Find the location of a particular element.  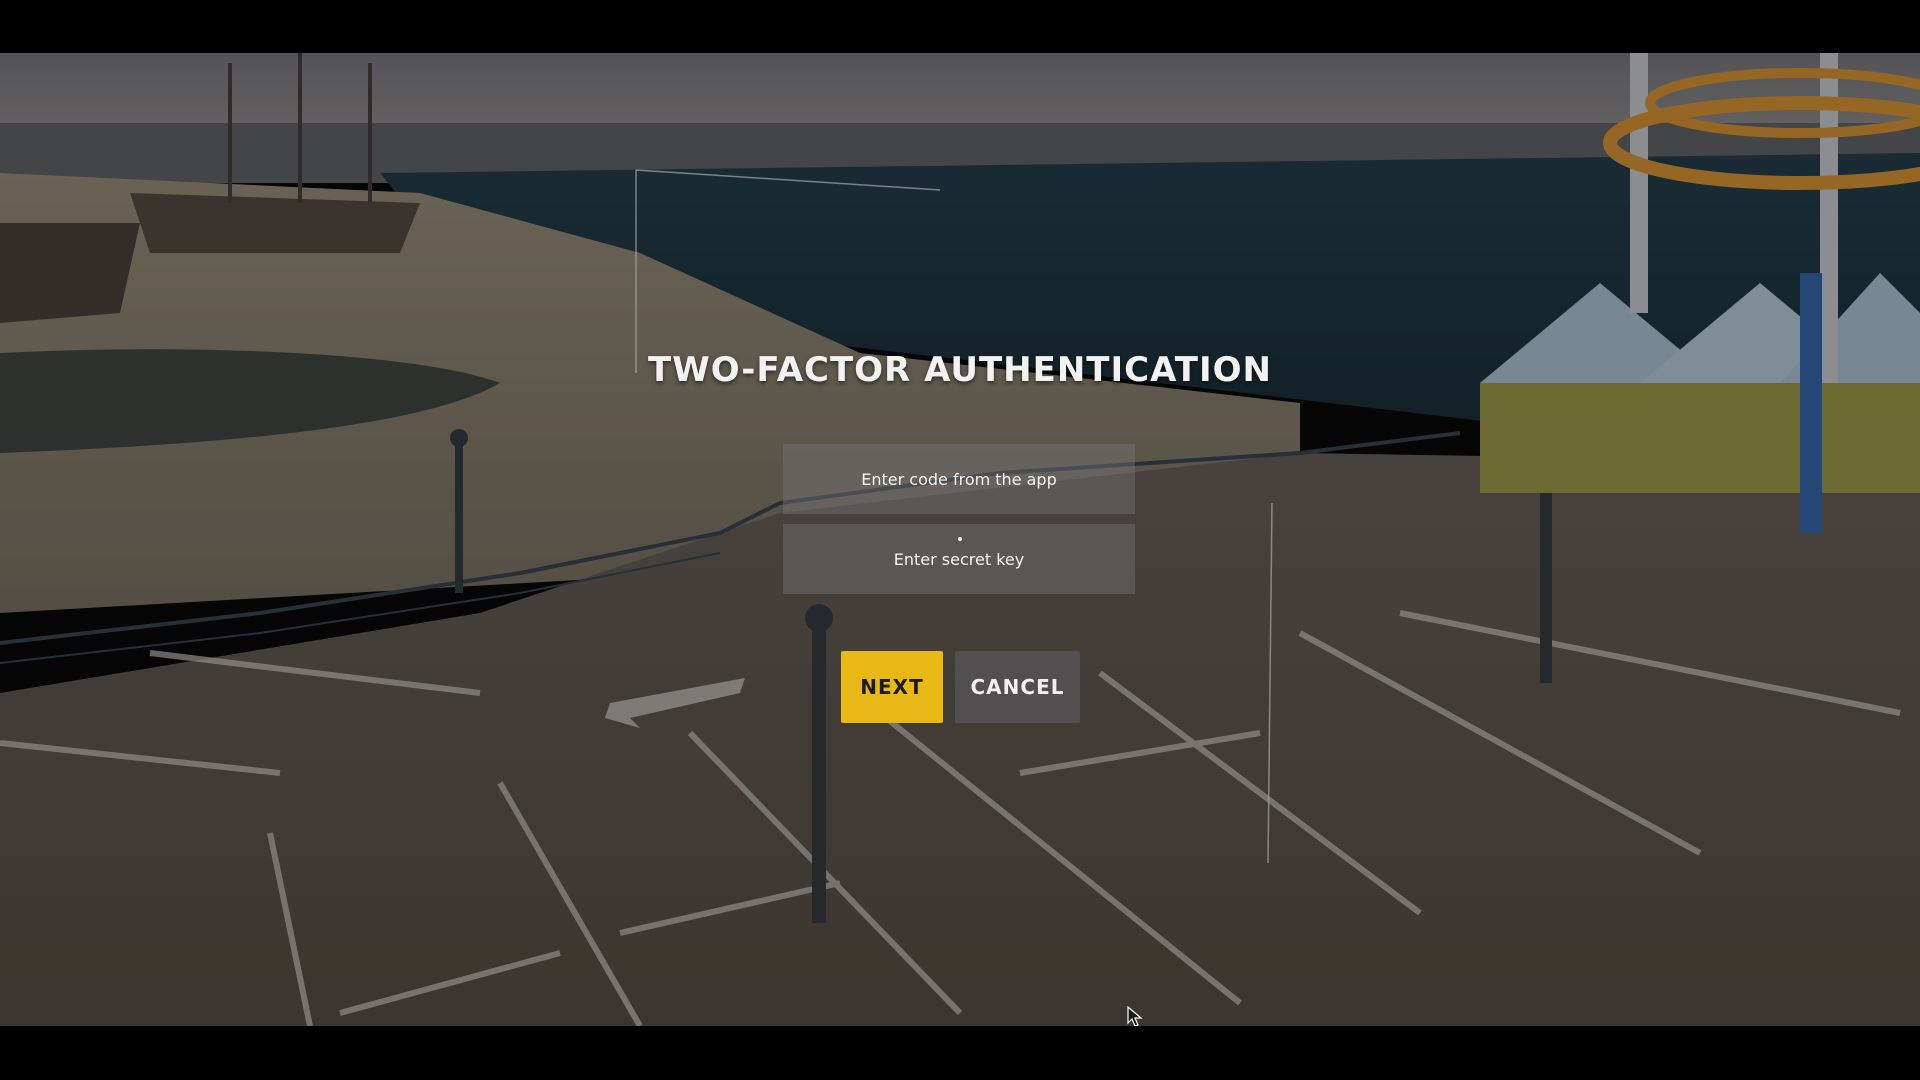

secret-key-input is located at coordinates (959, 559).